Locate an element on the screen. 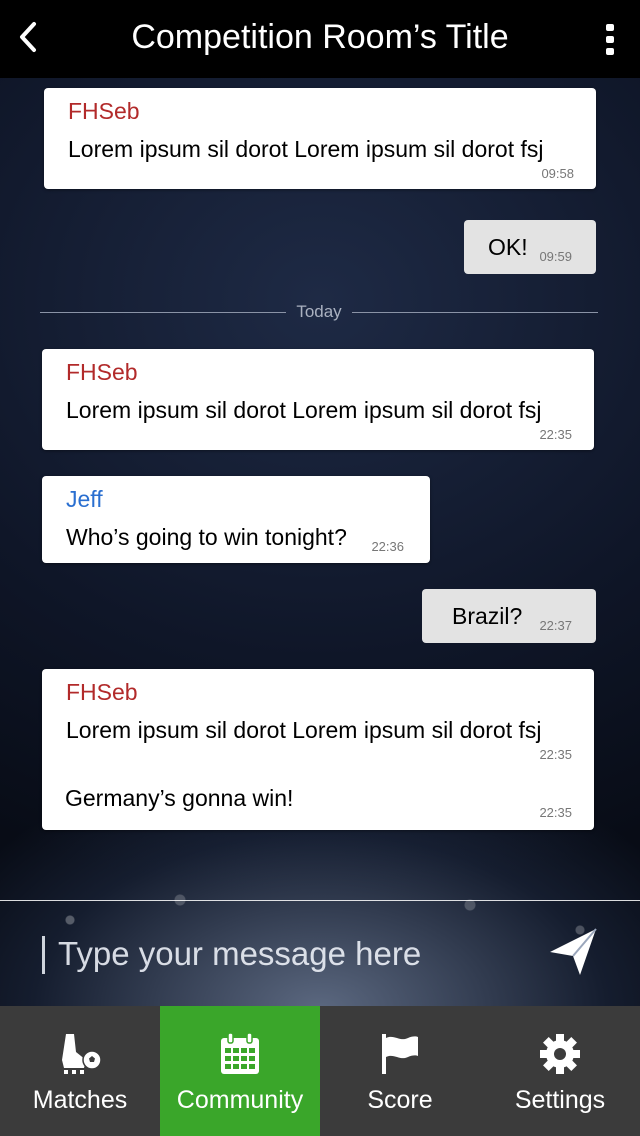 This screenshot has width=640, height=1136. more-vertical-icon is located at coordinates (610, 39).